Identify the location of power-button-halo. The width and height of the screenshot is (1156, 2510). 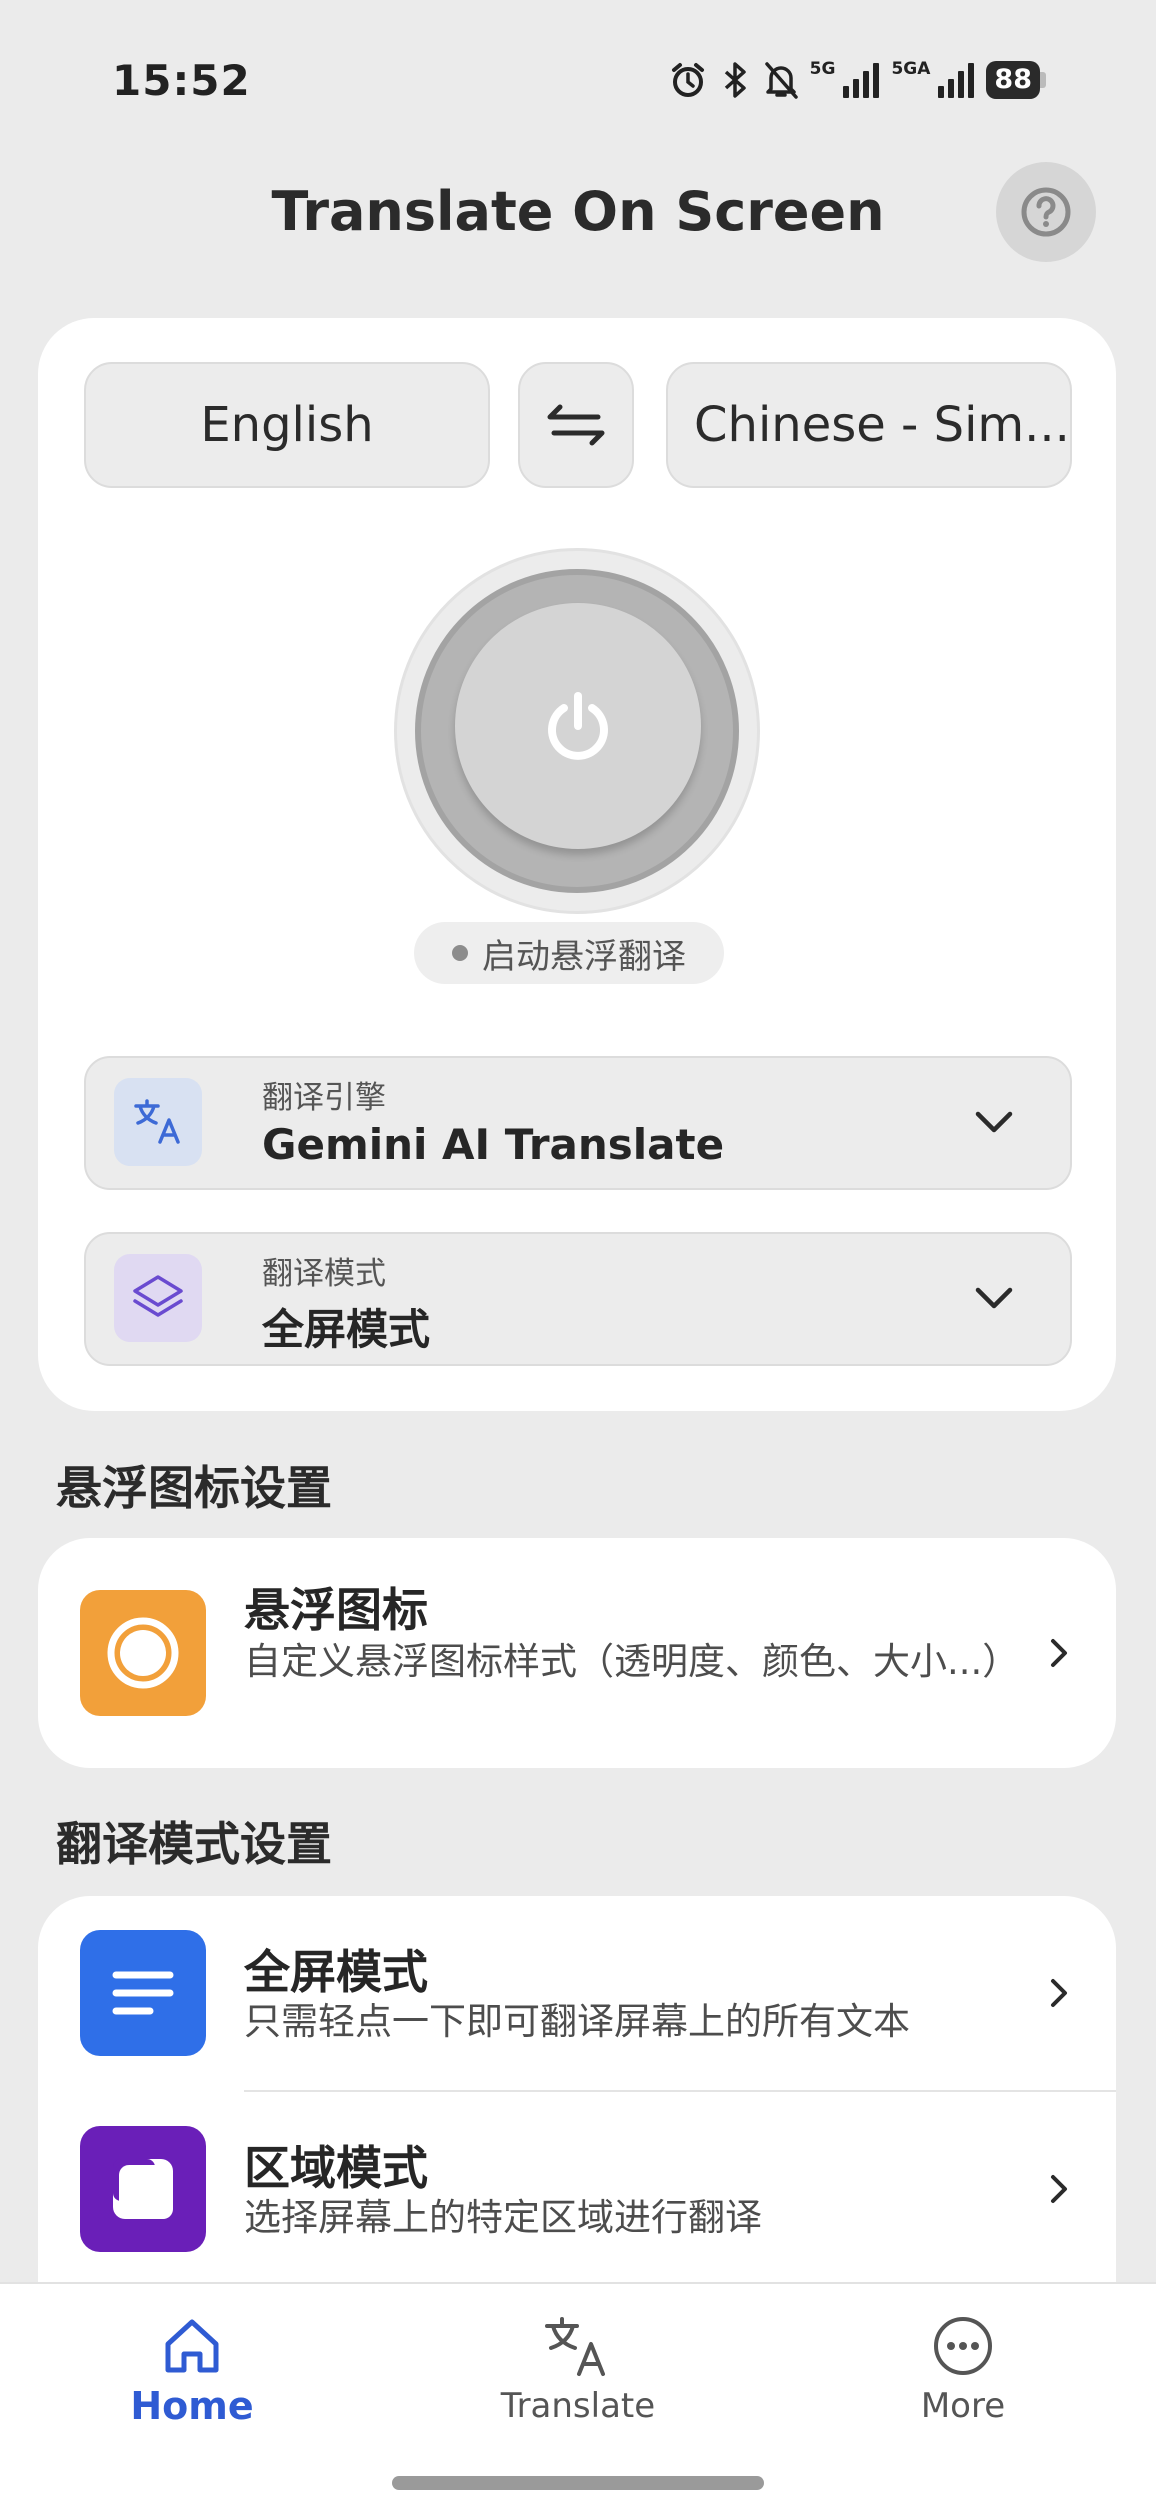
(577, 731).